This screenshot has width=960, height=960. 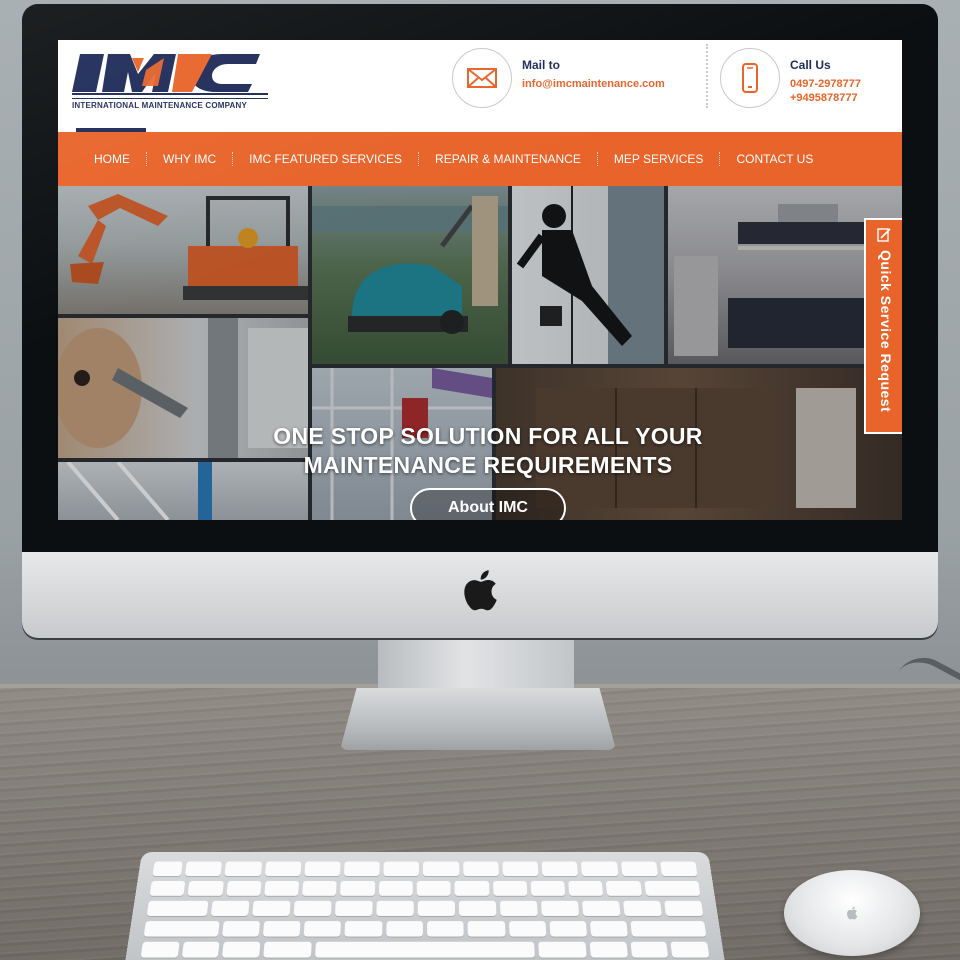 I want to click on nav-contact-us: CONTACT US, so click(x=774, y=159).